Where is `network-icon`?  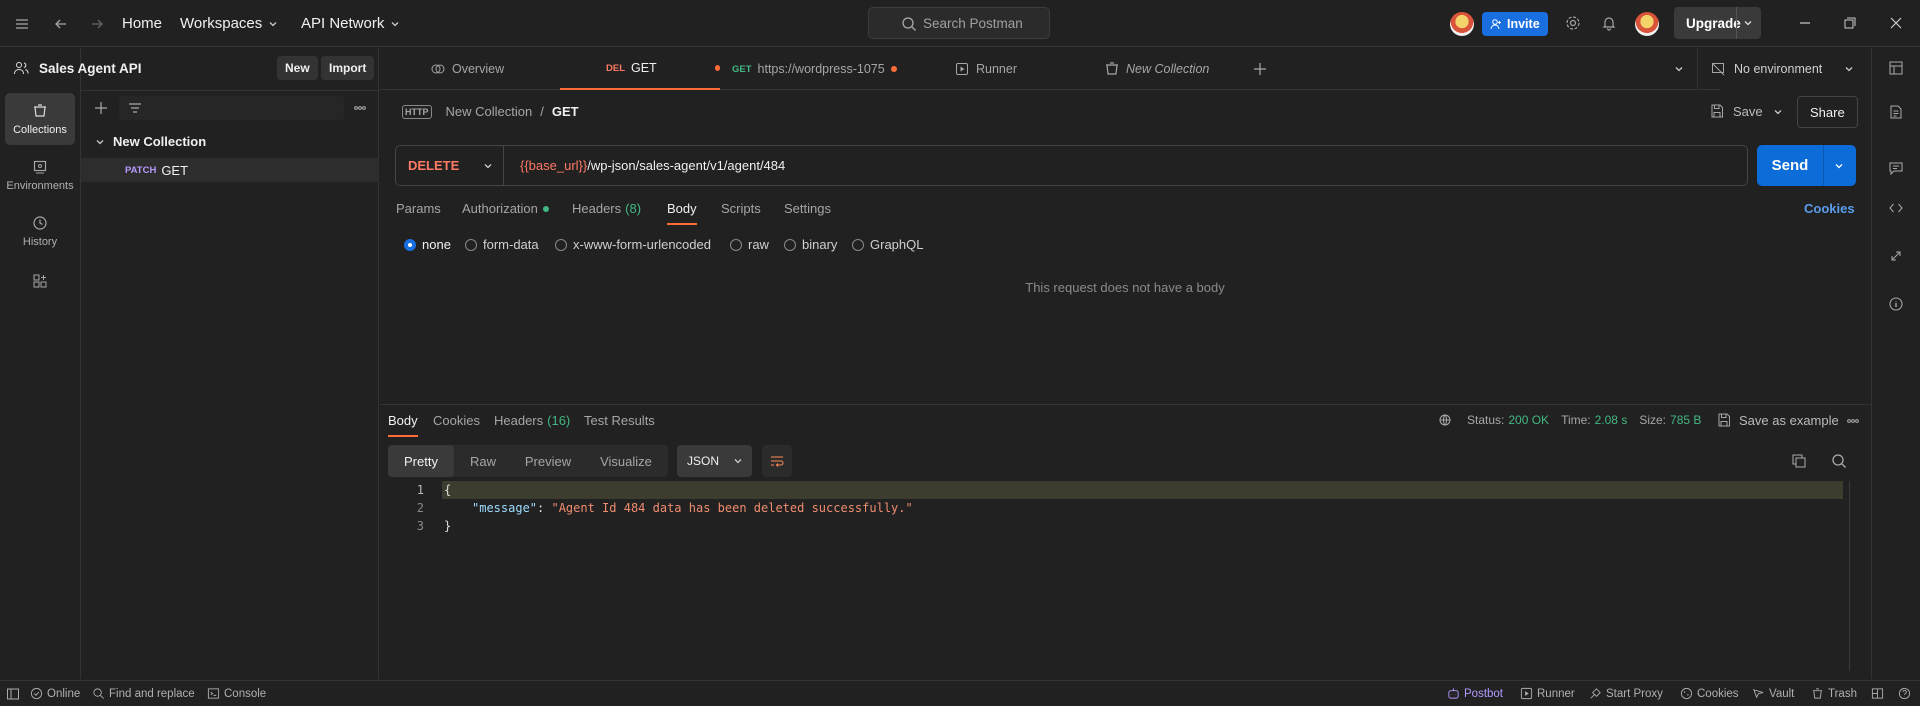
network-icon is located at coordinates (1446, 421).